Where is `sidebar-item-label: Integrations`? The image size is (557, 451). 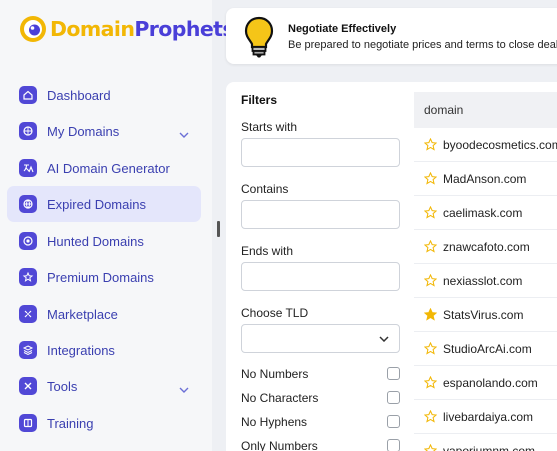 sidebar-item-label: Integrations is located at coordinates (81, 350).